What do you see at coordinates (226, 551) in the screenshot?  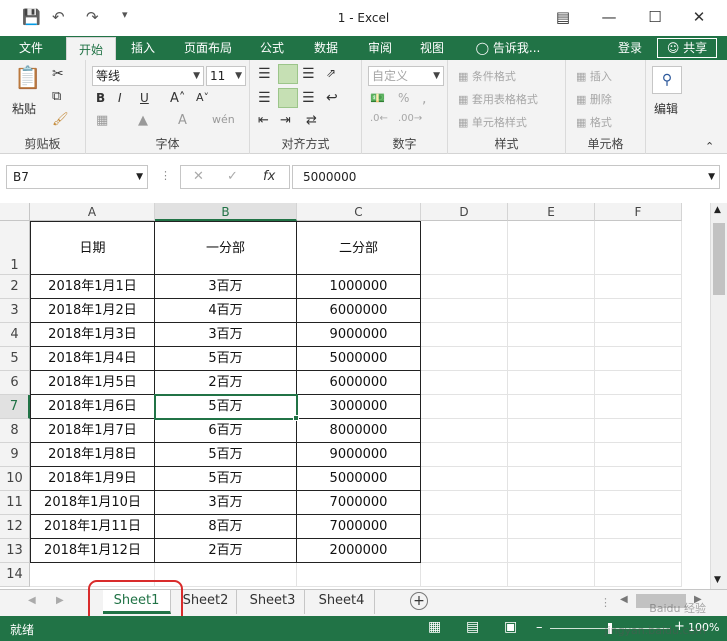 I see `table-cell: 2百万` at bounding box center [226, 551].